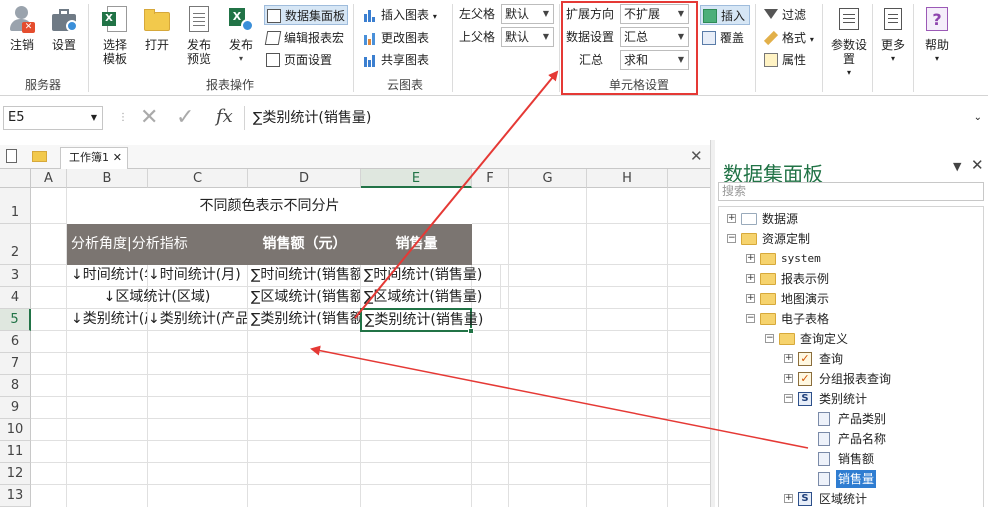 This screenshot has height=509, width=988. What do you see at coordinates (978, 118) in the screenshot?
I see `expand-formula-icon: ⌄` at bounding box center [978, 118].